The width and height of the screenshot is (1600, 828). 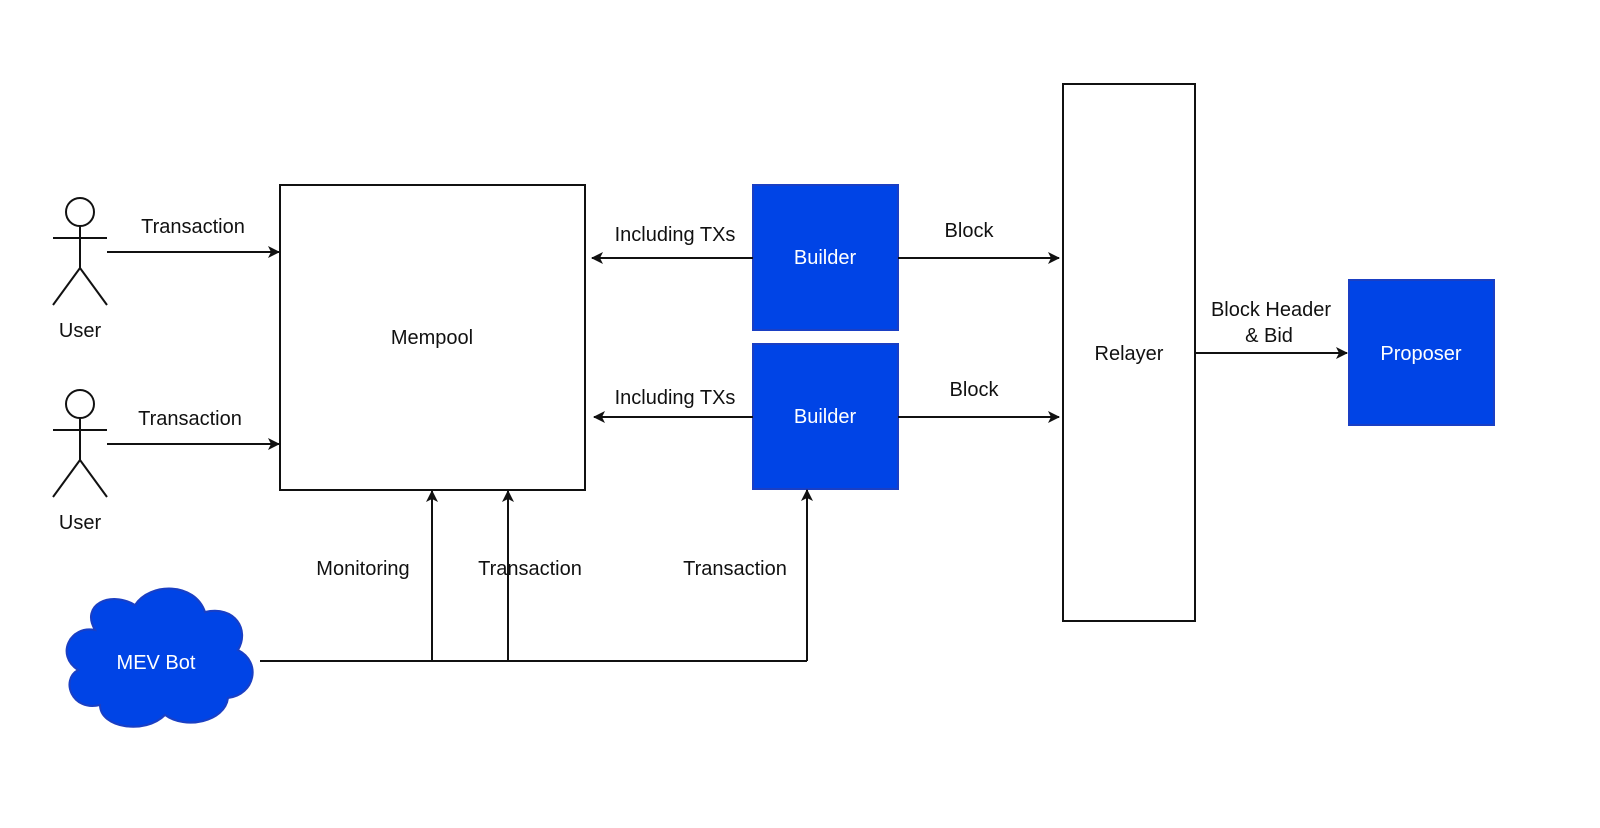 I want to click on edge-label-line2: & Bid, so click(x=1269, y=336).